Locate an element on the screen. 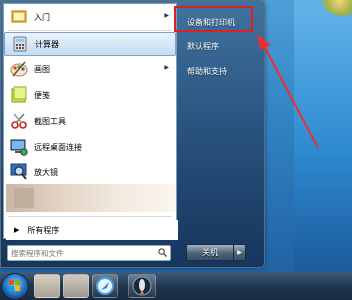 The height and width of the screenshot is (300, 352). shutdown-control: 关机 ▶ is located at coordinates (216, 252).